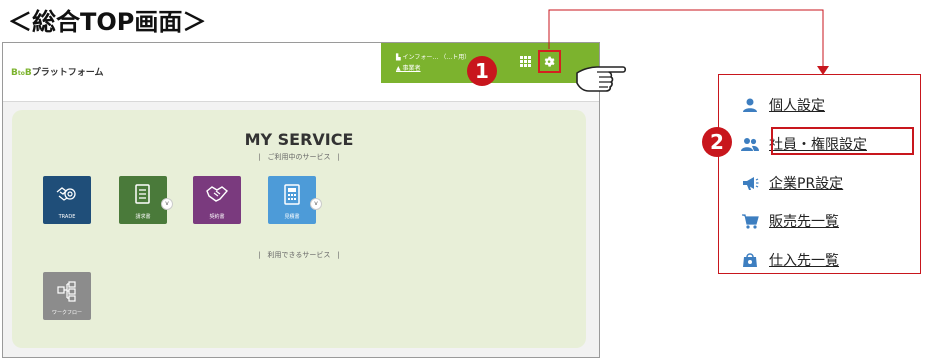  I want to click on pointing-hand-icon, so click(601, 79).